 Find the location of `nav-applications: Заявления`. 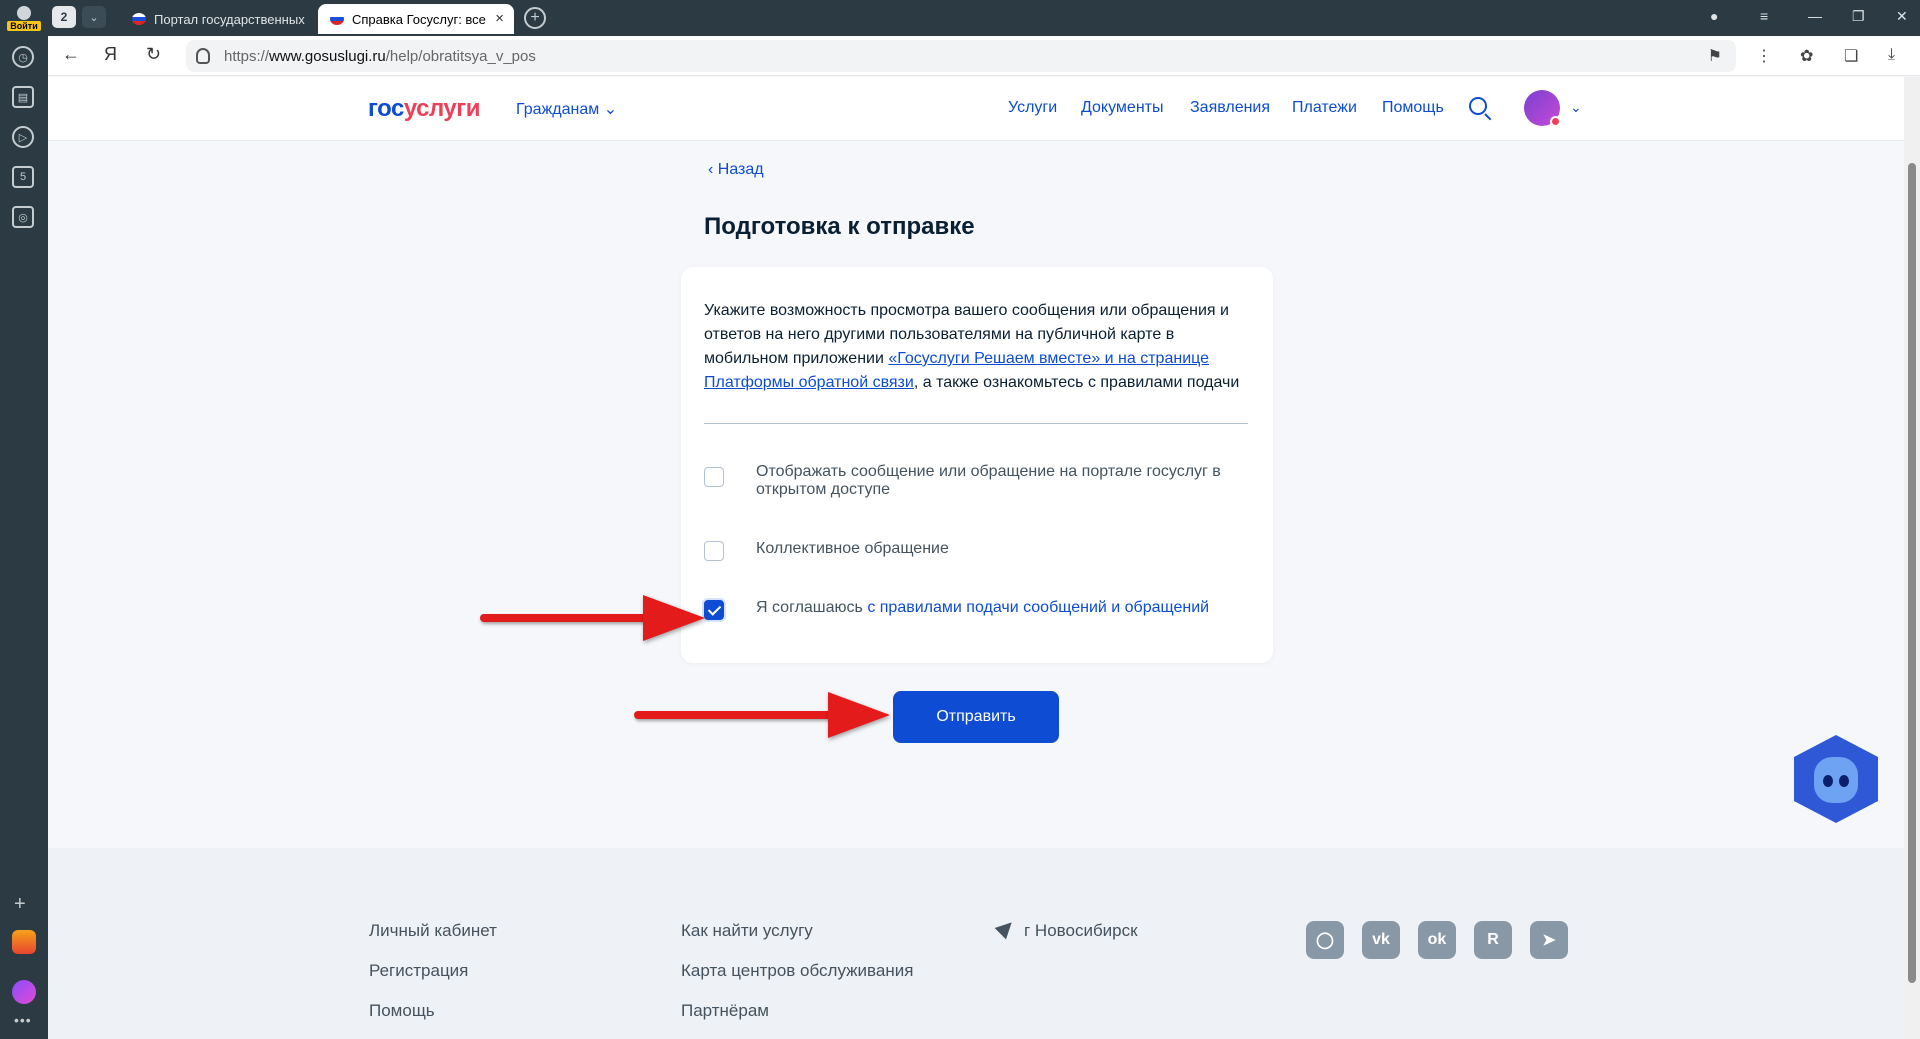

nav-applications: Заявления is located at coordinates (1230, 108).